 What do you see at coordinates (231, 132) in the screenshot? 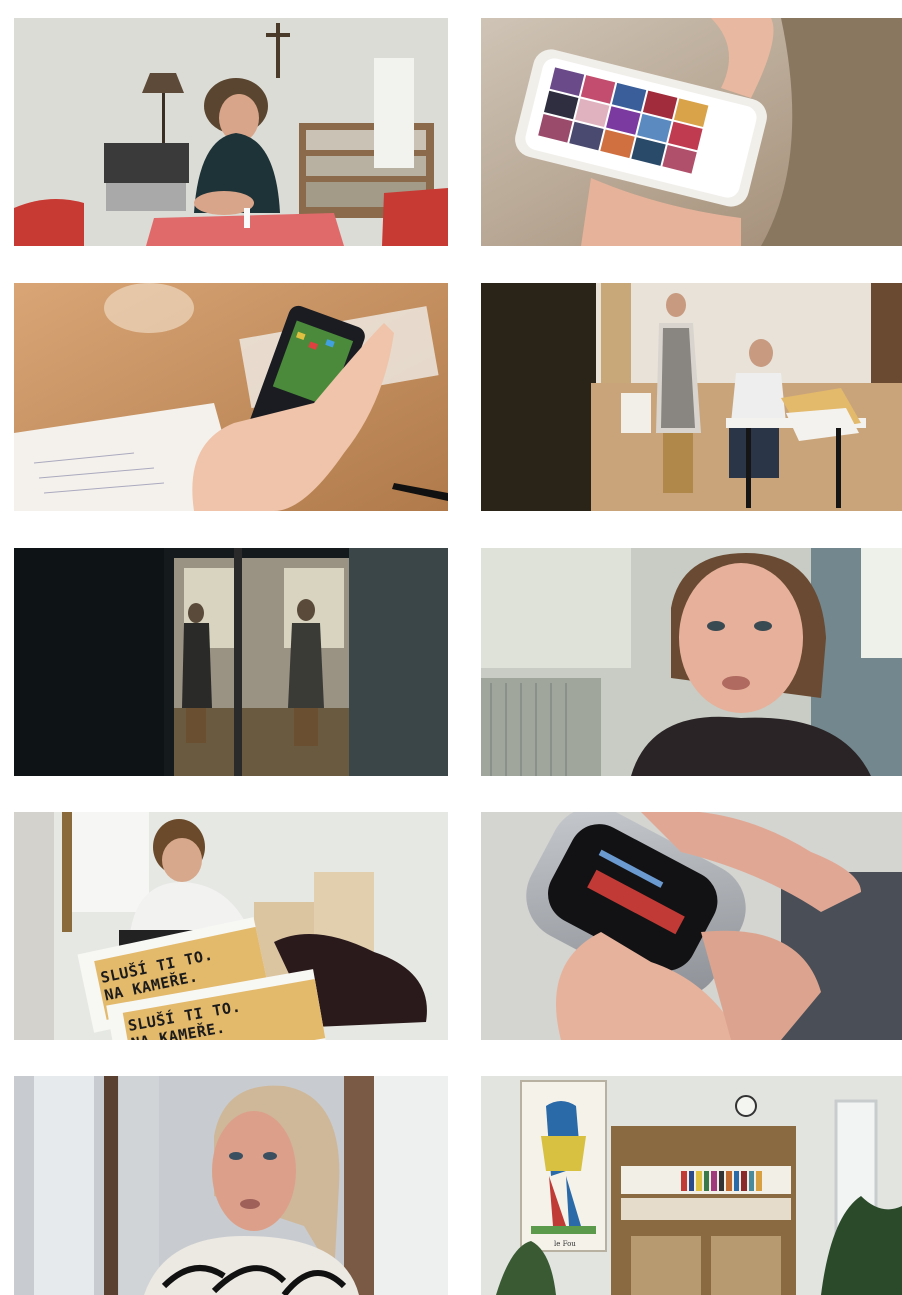
I see `photo-man-at-table` at bounding box center [231, 132].